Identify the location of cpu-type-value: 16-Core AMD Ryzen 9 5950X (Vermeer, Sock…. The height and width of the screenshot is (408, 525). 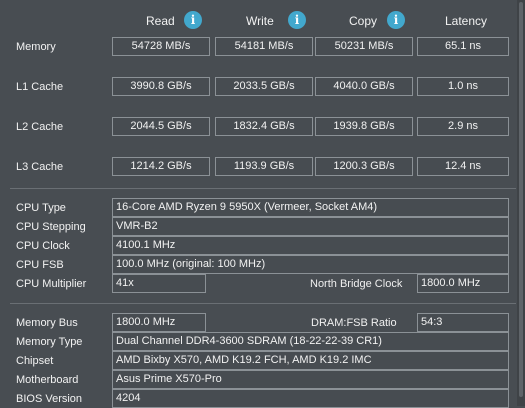
(310, 207).